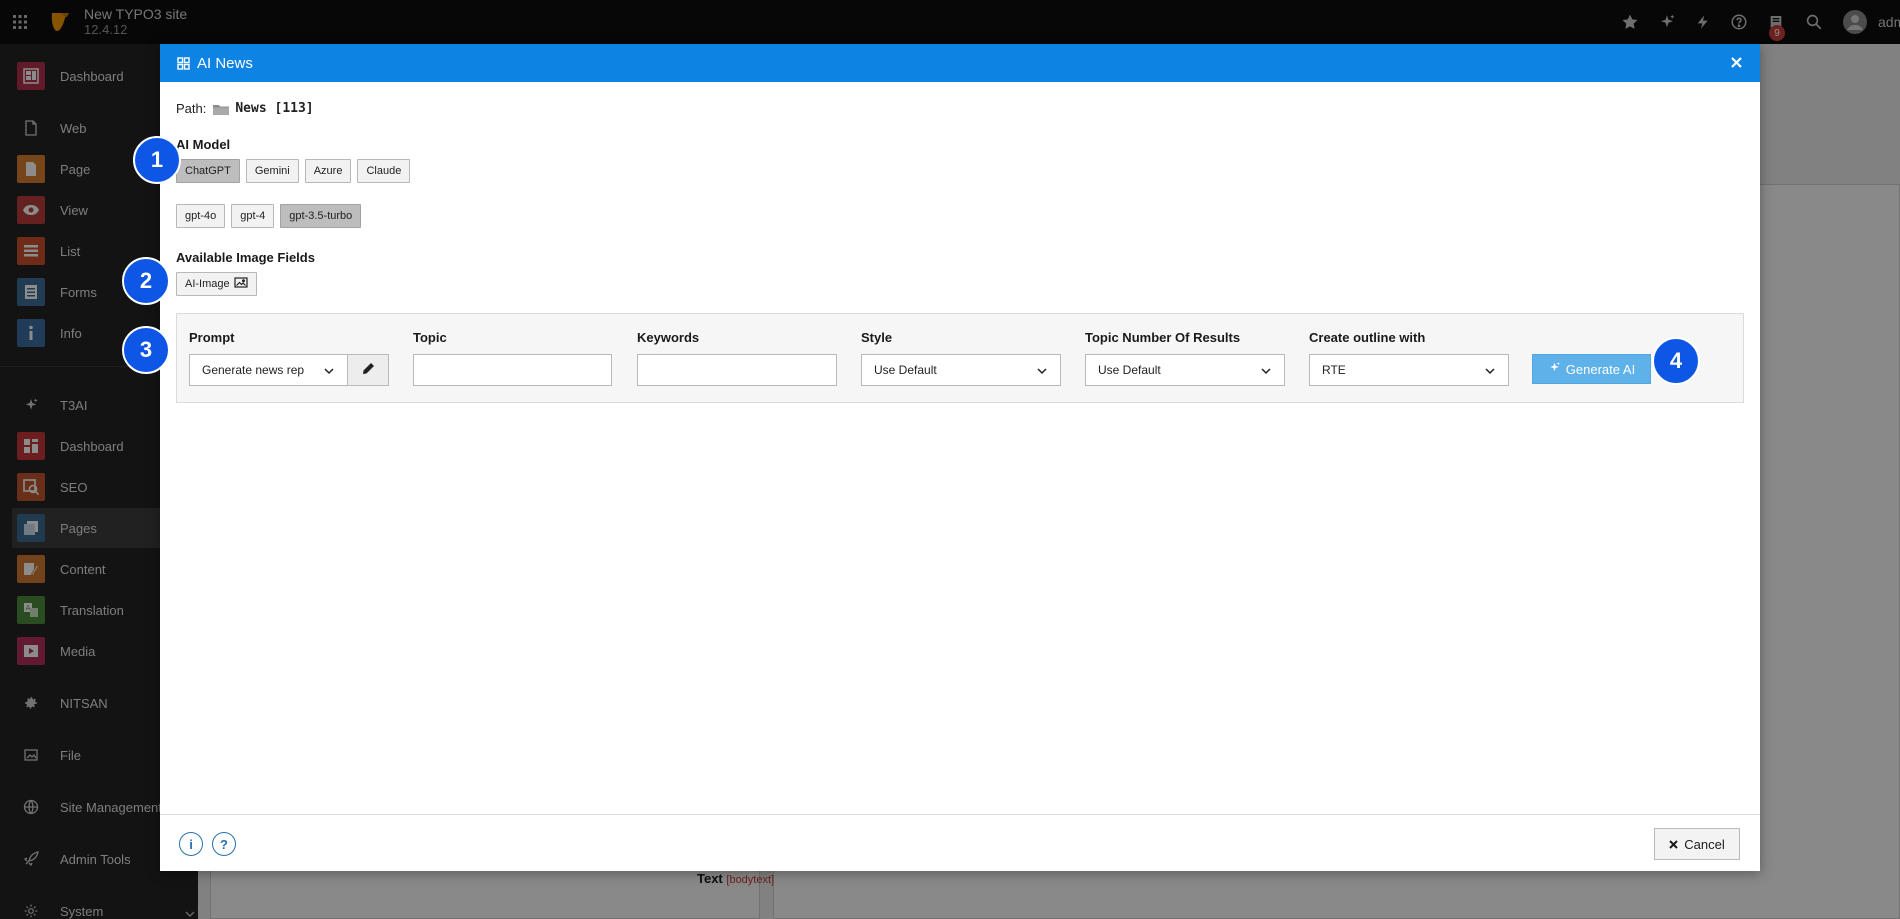 This screenshot has width=1900, height=919. Describe the element at coordinates (146, 350) in the screenshot. I see `step-marker-3: 3` at that location.